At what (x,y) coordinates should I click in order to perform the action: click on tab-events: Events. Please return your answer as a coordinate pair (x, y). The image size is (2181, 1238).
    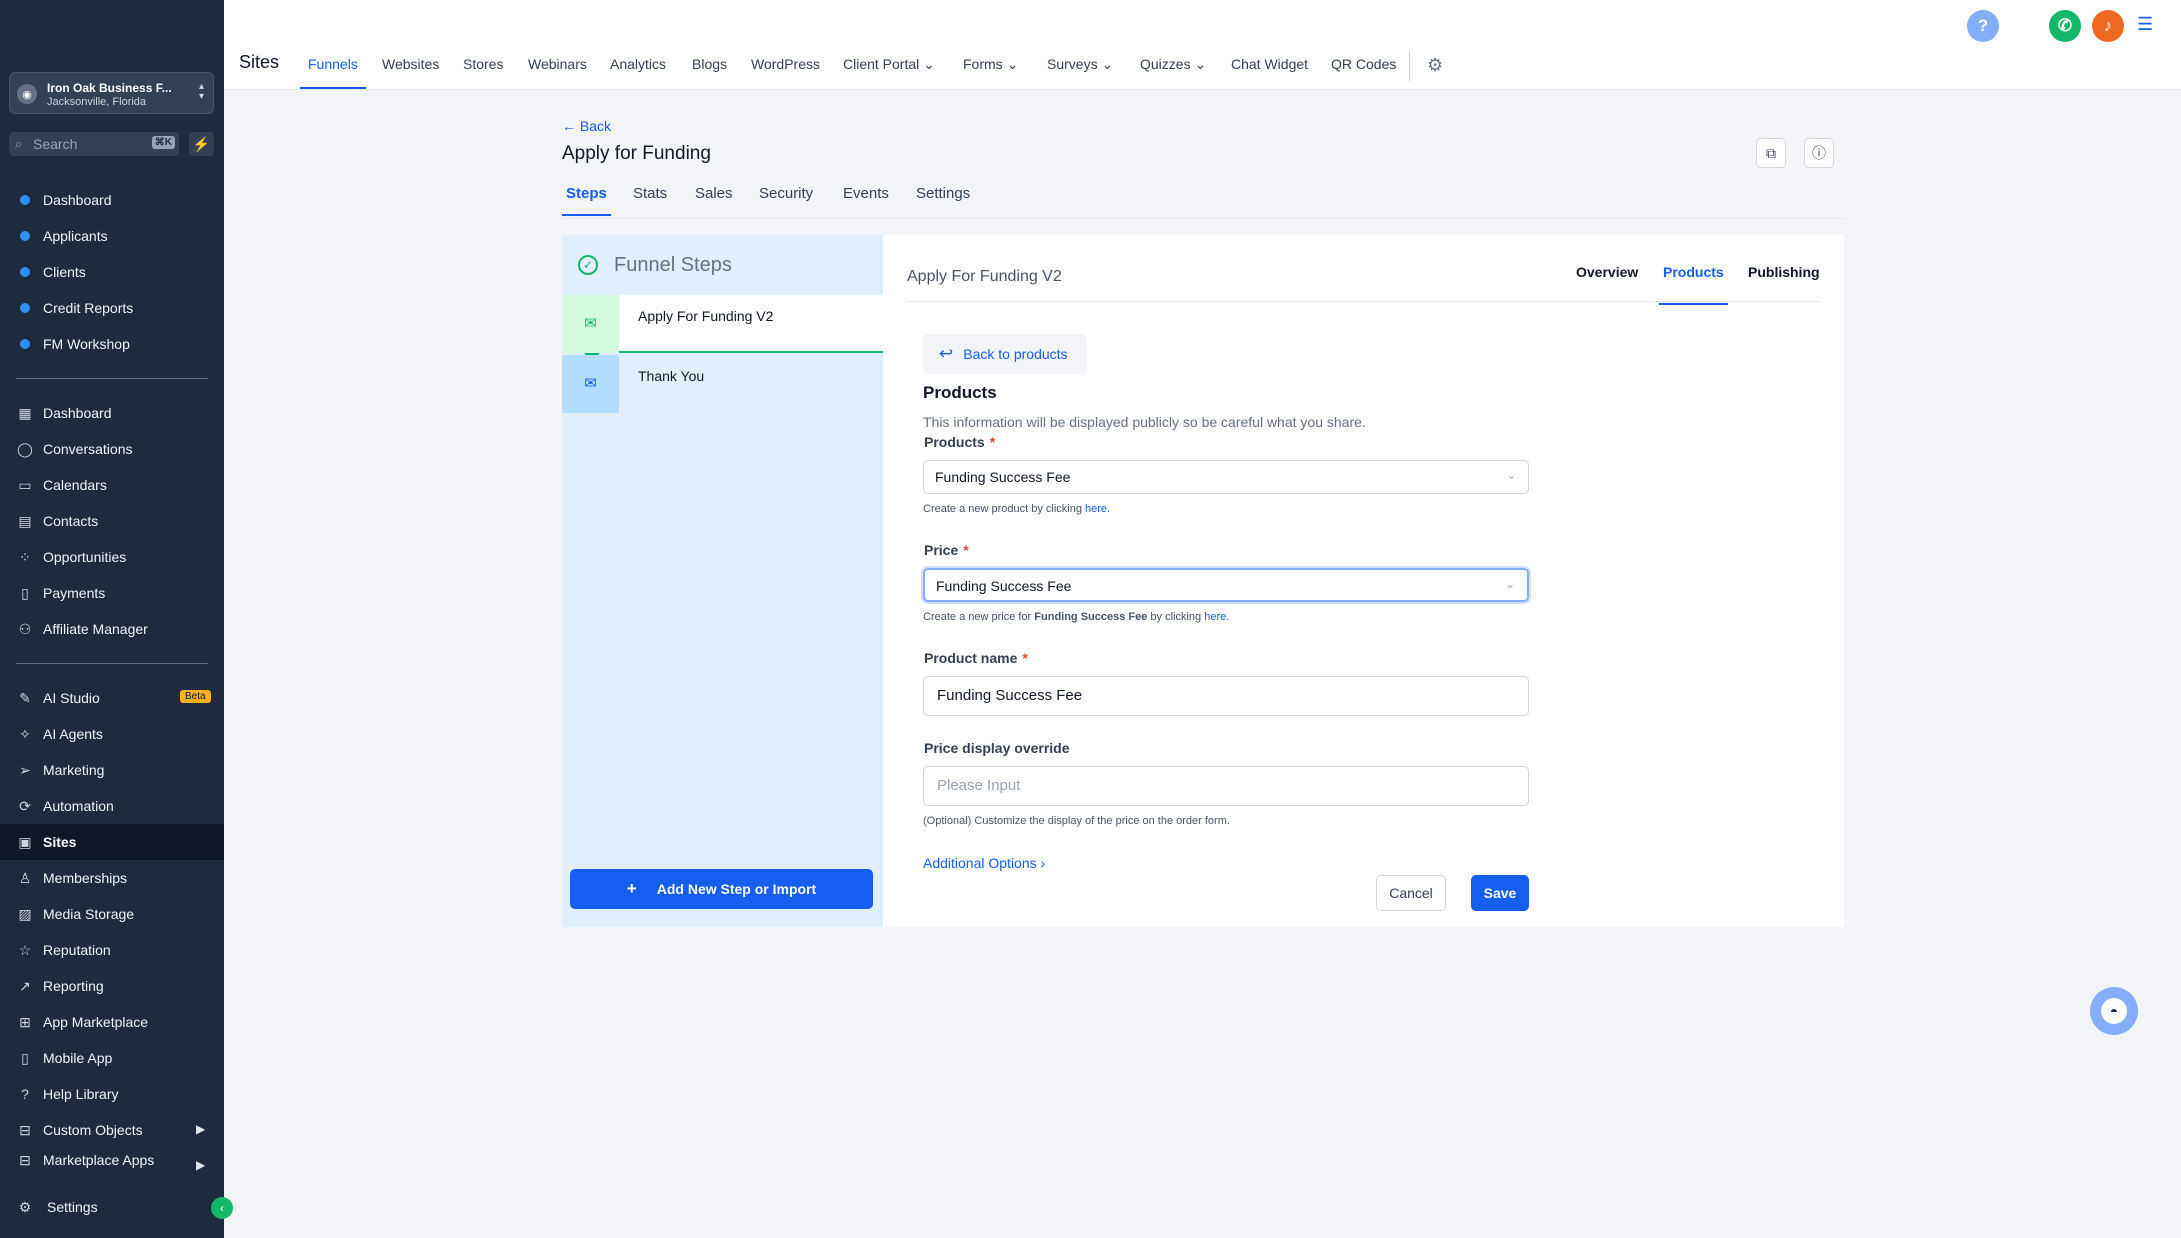
    Looking at the image, I should click on (866, 193).